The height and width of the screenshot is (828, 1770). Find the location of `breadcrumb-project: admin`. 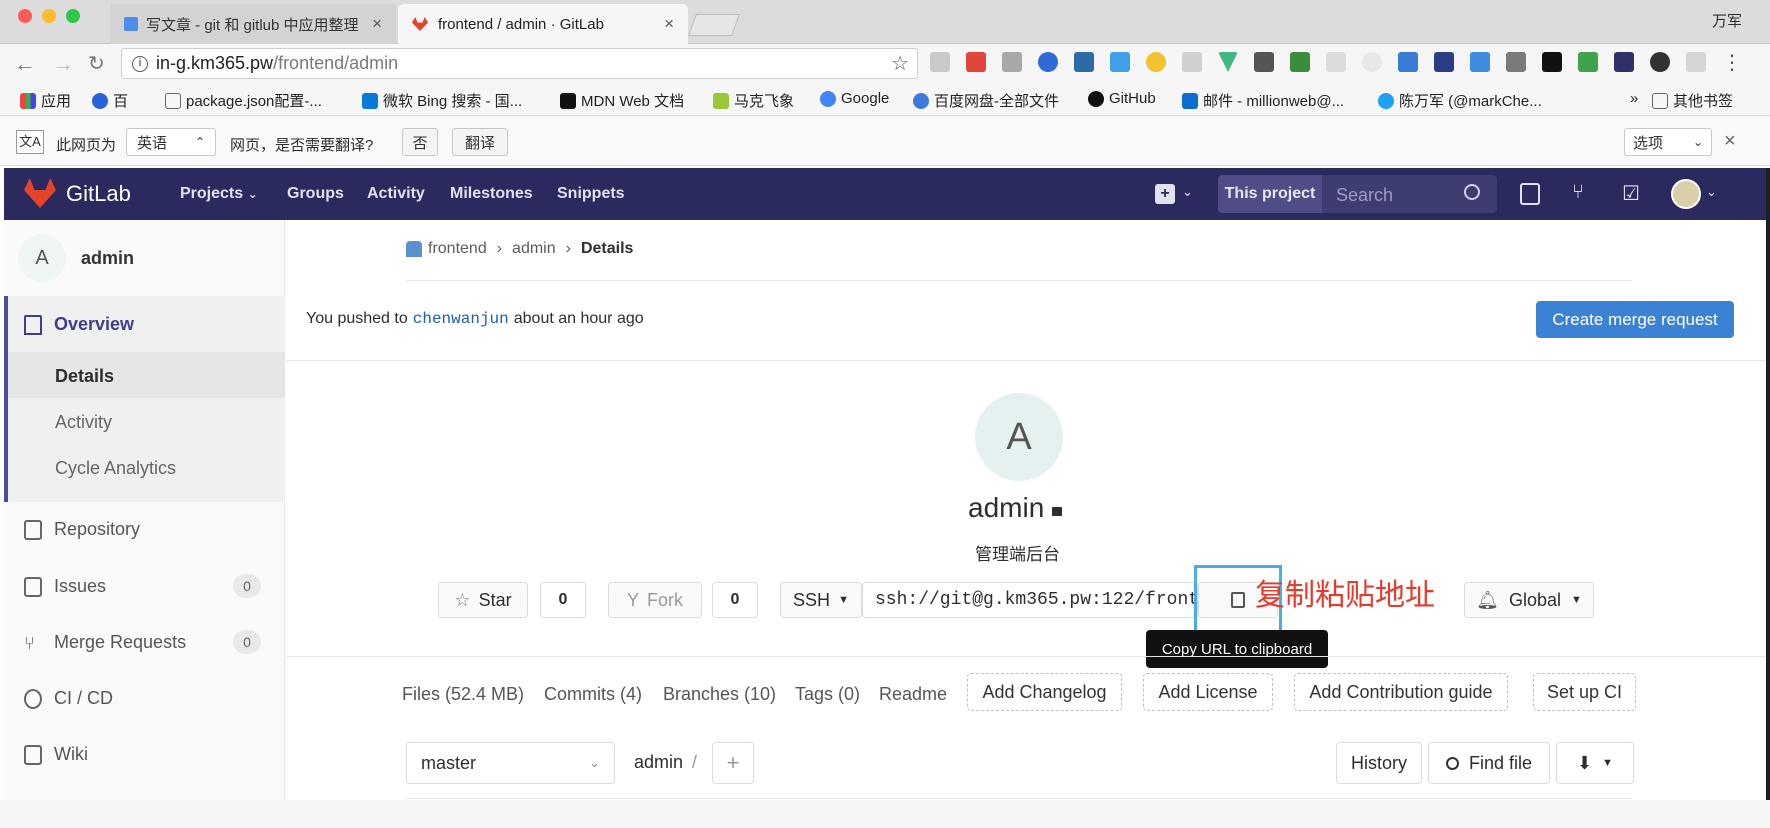

breadcrumb-project: admin is located at coordinates (534, 249).